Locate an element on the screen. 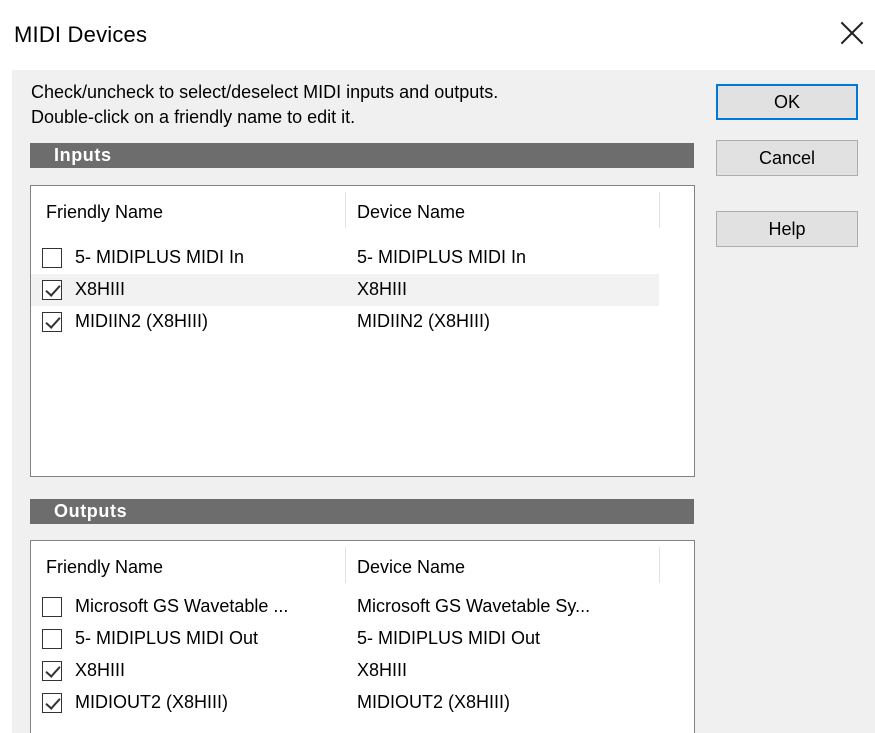  list-item: 5- MIDIPLUS MIDI Out 5- MIDIPLUS MIDI Out is located at coordinates (345, 639).